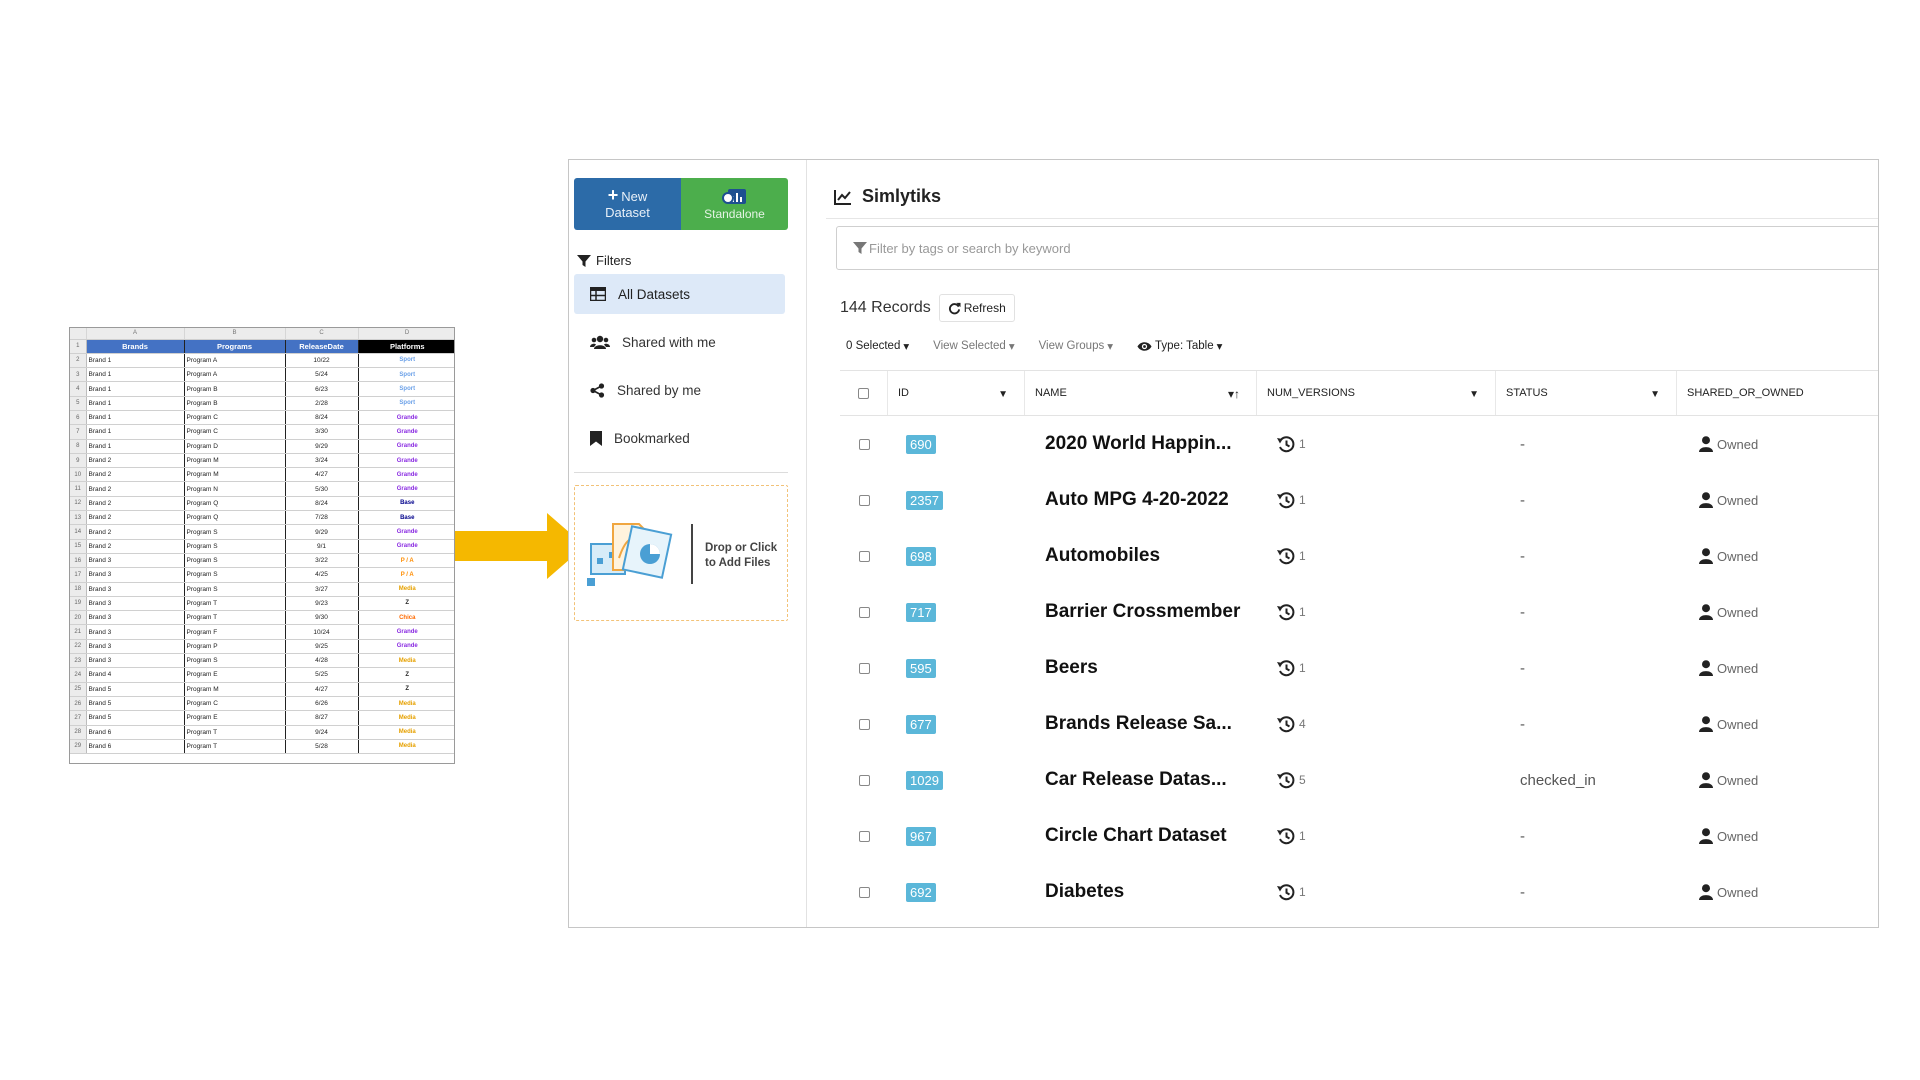 The image size is (1920, 1080). I want to click on dataset-name-link: Diabetes, so click(1084, 892).